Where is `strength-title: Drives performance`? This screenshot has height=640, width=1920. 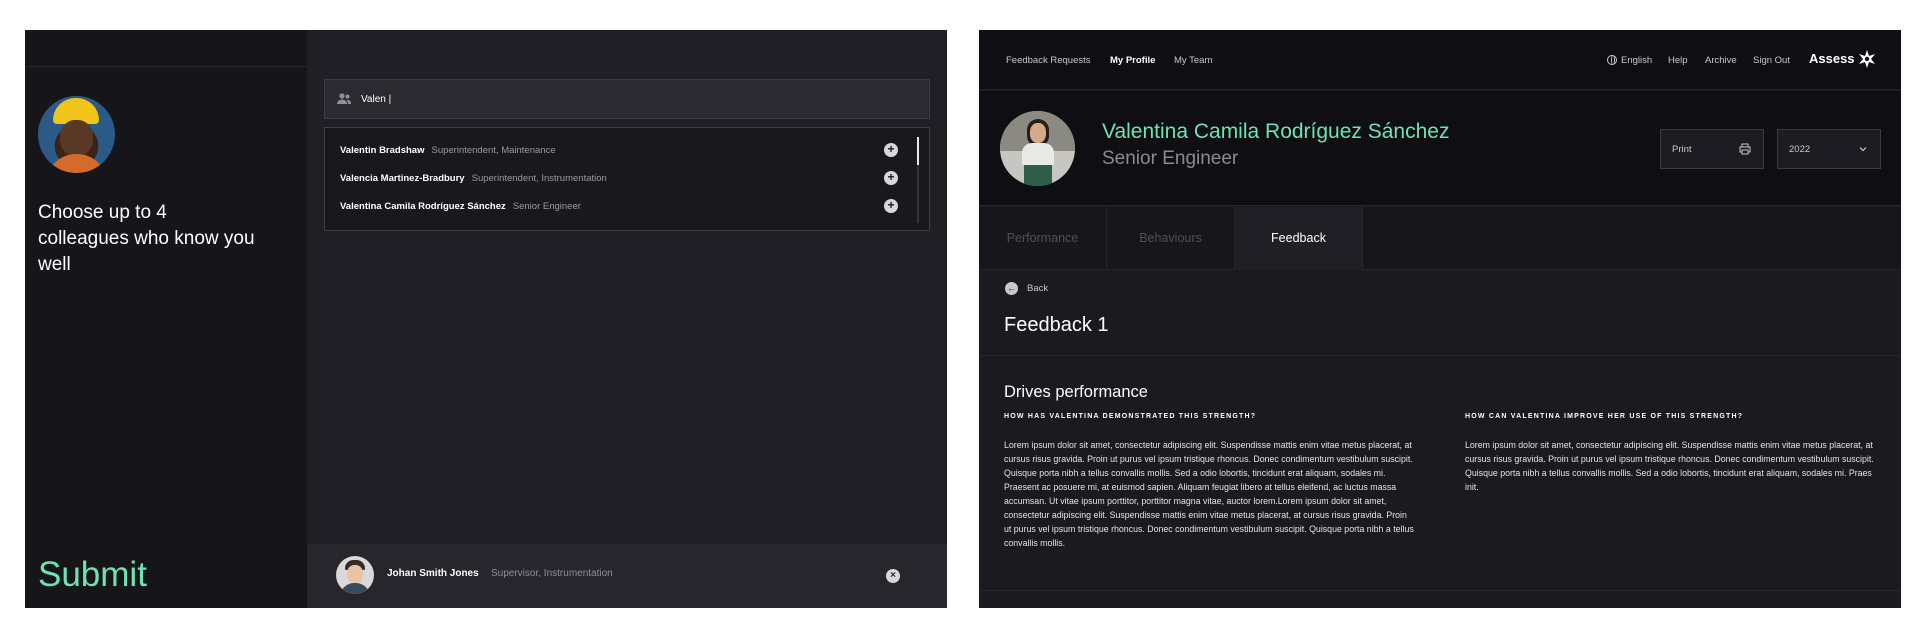
strength-title: Drives performance is located at coordinates (1076, 392).